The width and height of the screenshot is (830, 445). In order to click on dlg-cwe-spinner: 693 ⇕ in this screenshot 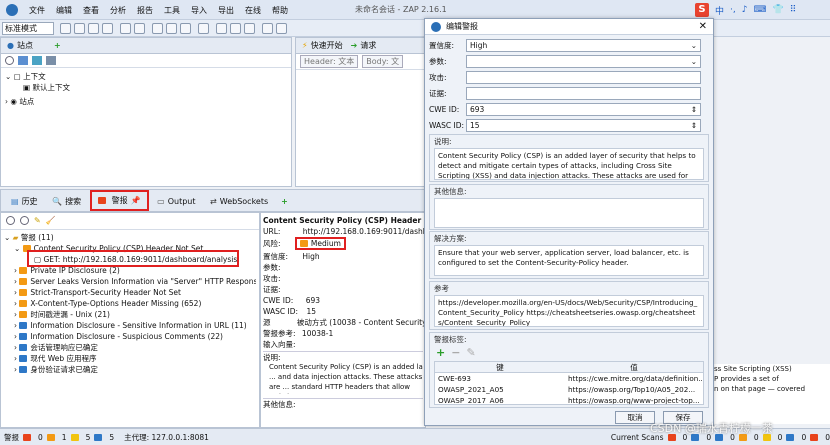, I will do `click(583, 109)`.